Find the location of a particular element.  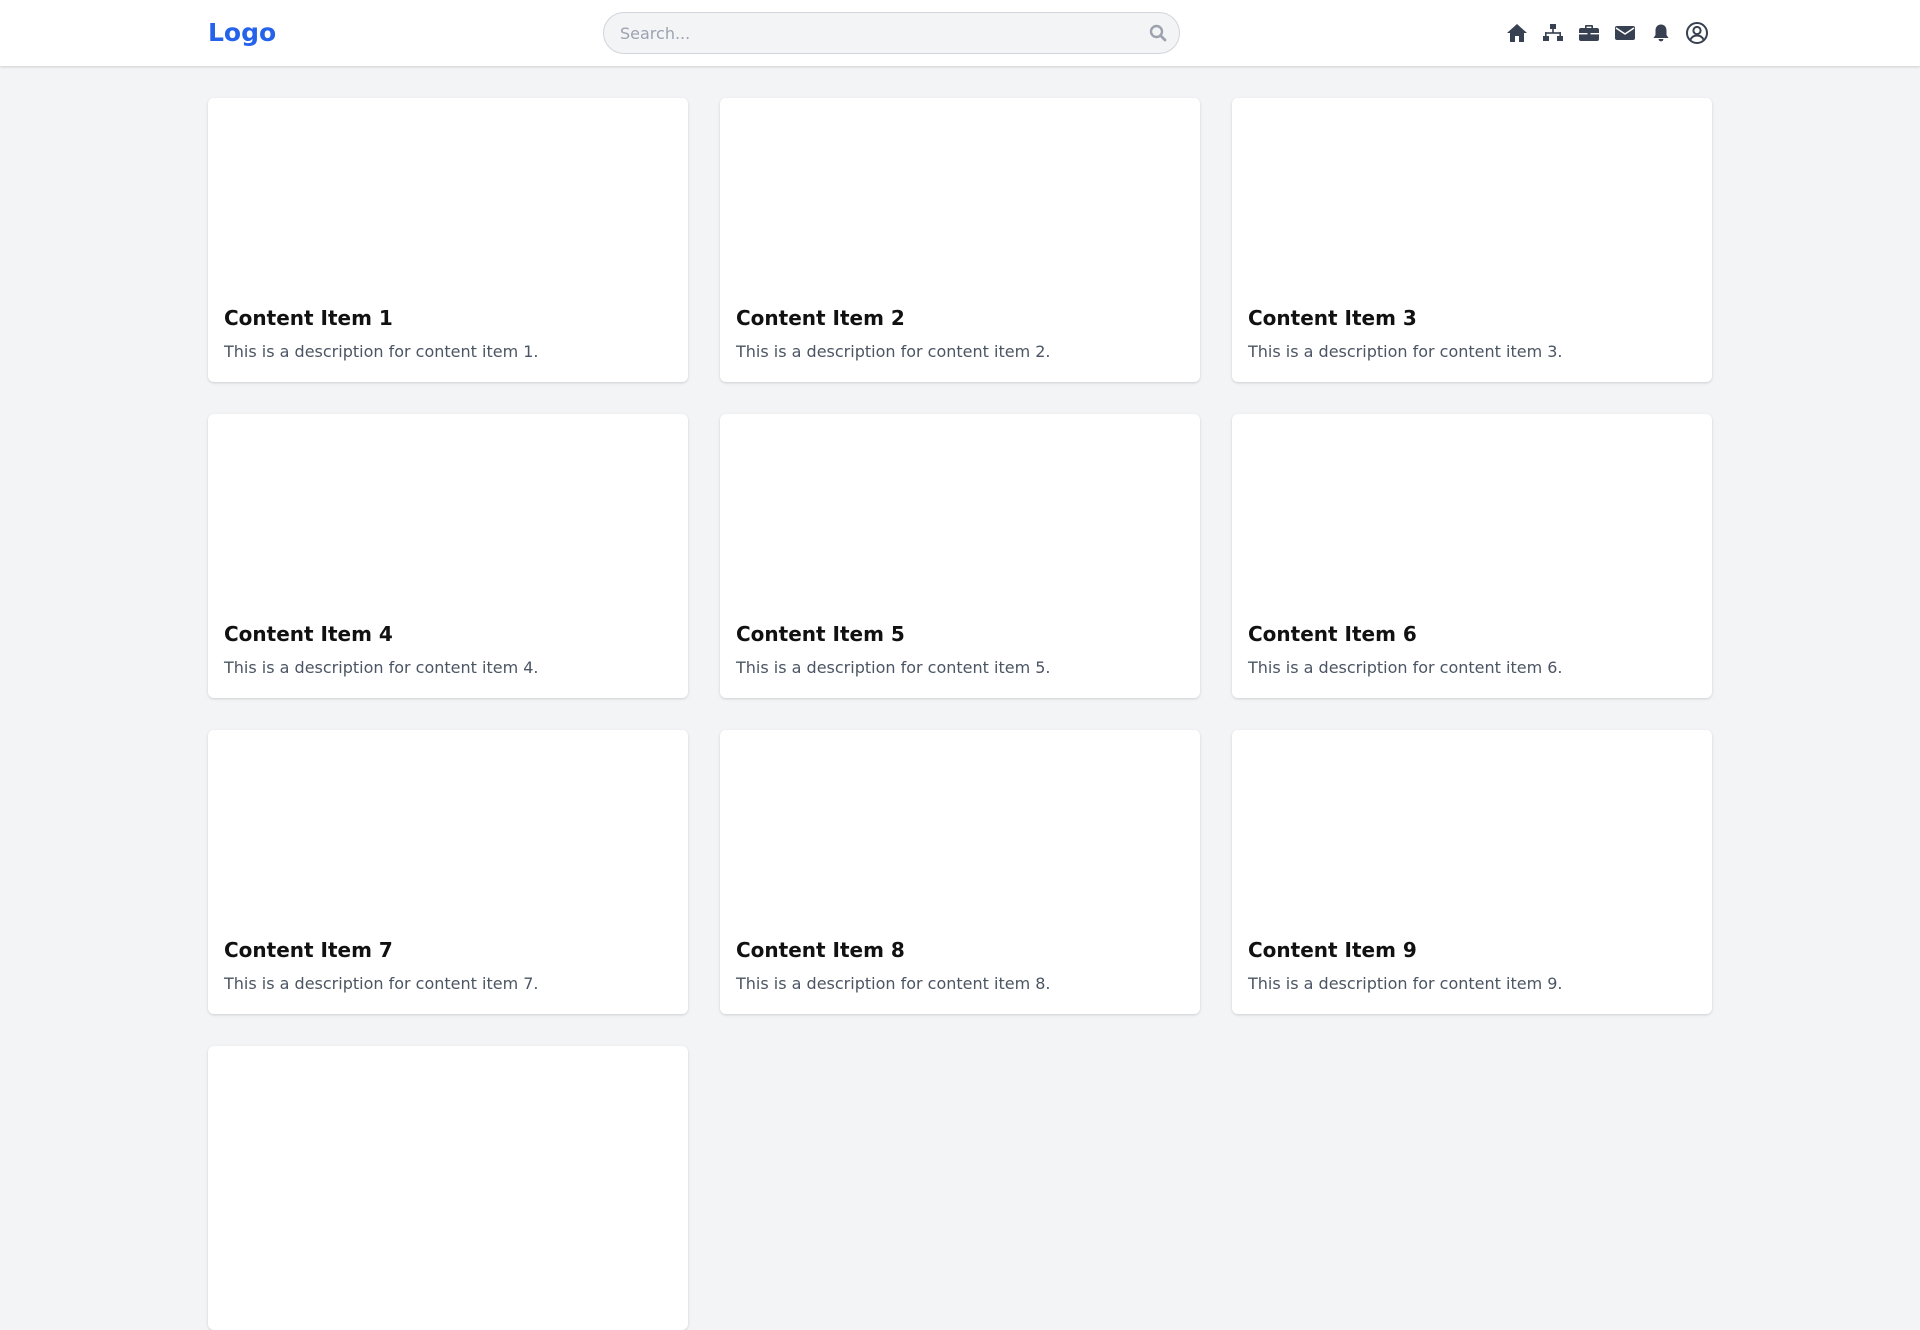

card-title: Content Item 1 is located at coordinates (308, 318).